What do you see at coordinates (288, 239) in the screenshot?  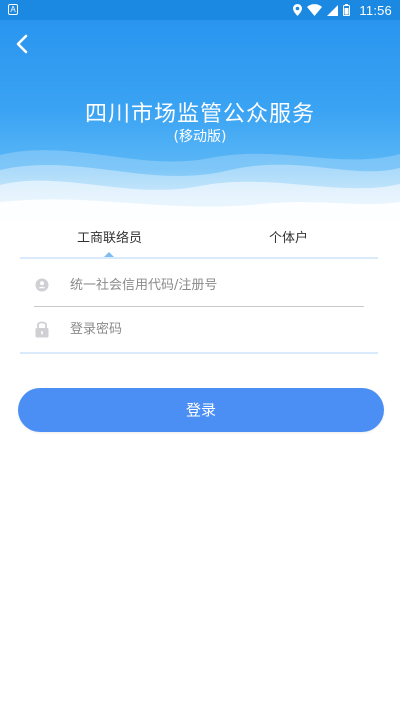 I see `tab-individual-business: 个体户` at bounding box center [288, 239].